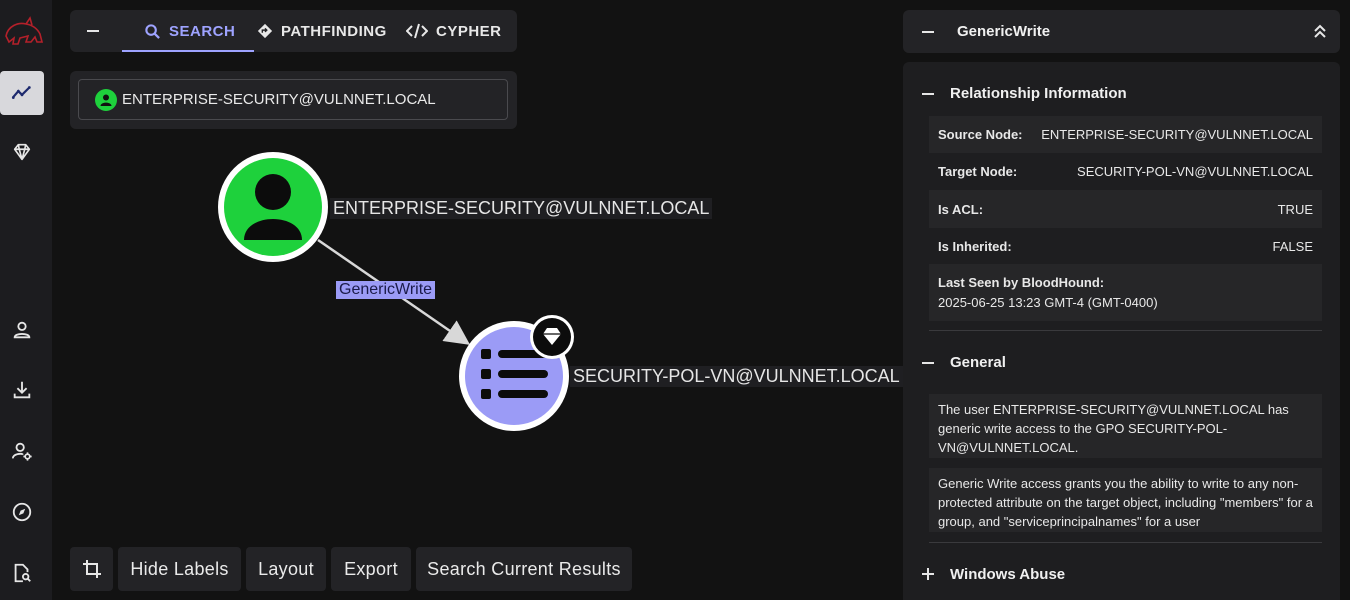  Describe the element at coordinates (1125, 246) in the screenshot. I see `is-inherited-row: Is Inherited: FALSE` at that location.